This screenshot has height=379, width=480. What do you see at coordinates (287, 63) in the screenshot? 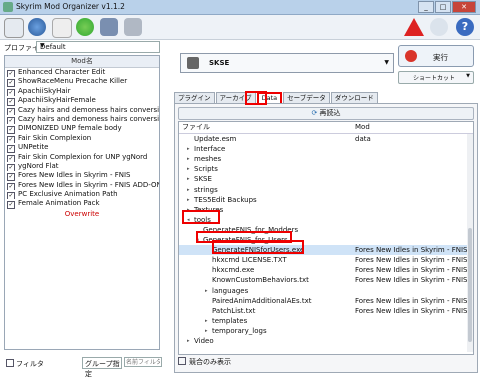
I see `executable-select: SKSE ▼` at bounding box center [287, 63].